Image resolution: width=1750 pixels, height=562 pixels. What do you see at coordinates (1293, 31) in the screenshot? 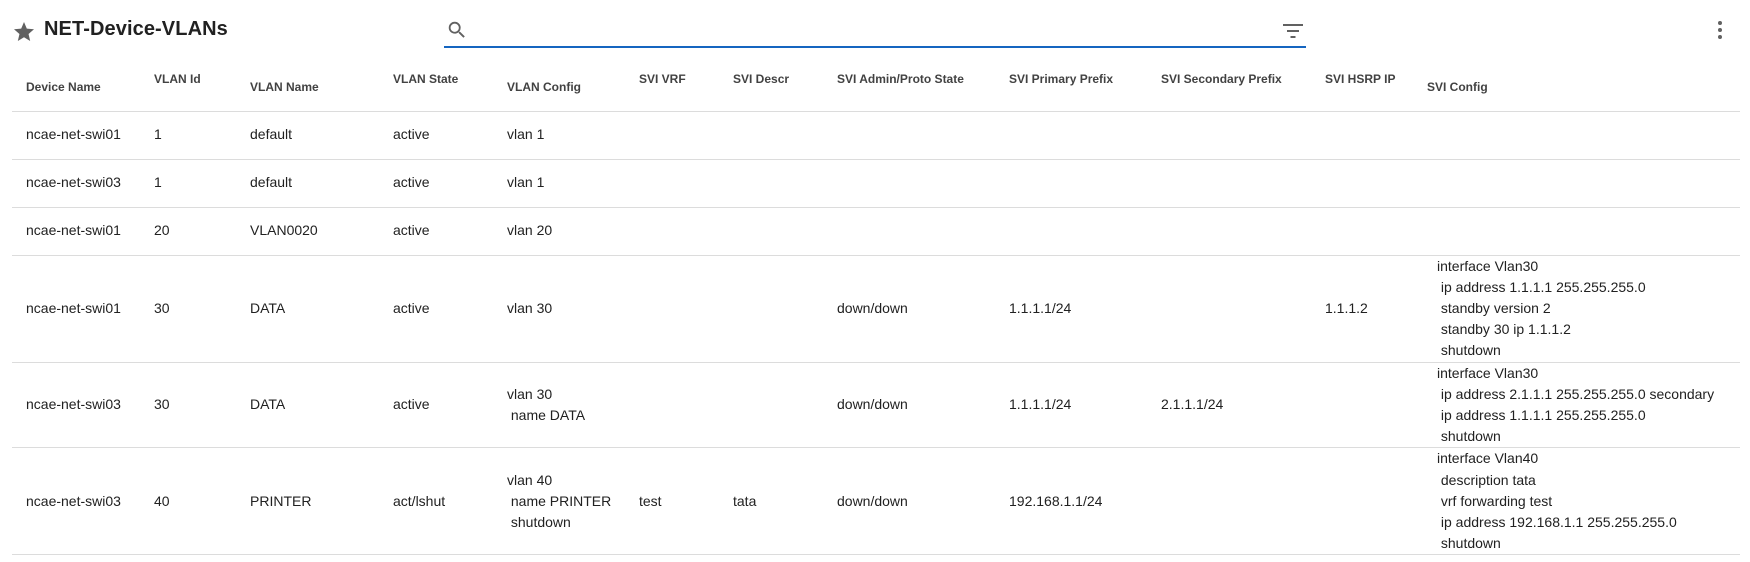
I see `filter-icon` at bounding box center [1293, 31].